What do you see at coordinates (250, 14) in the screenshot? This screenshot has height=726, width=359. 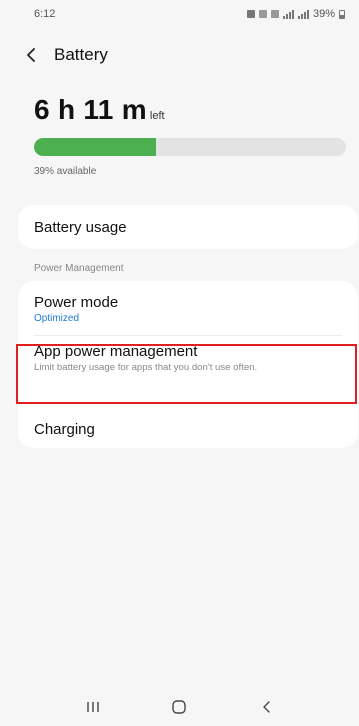 I see `notification-icon` at bounding box center [250, 14].